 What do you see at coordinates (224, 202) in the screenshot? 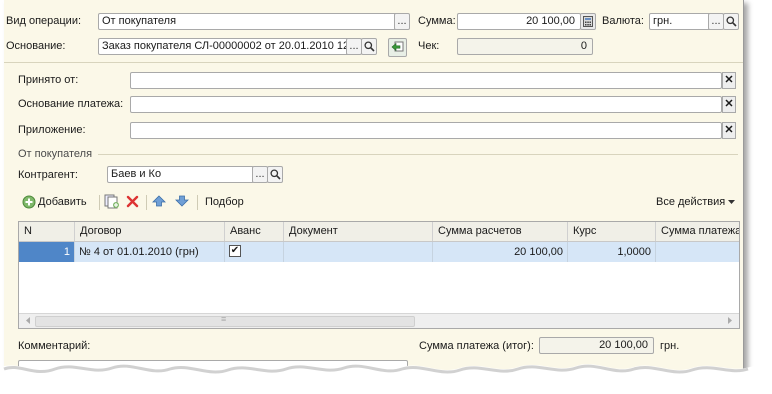
I see `selection-button: Подбор` at bounding box center [224, 202].